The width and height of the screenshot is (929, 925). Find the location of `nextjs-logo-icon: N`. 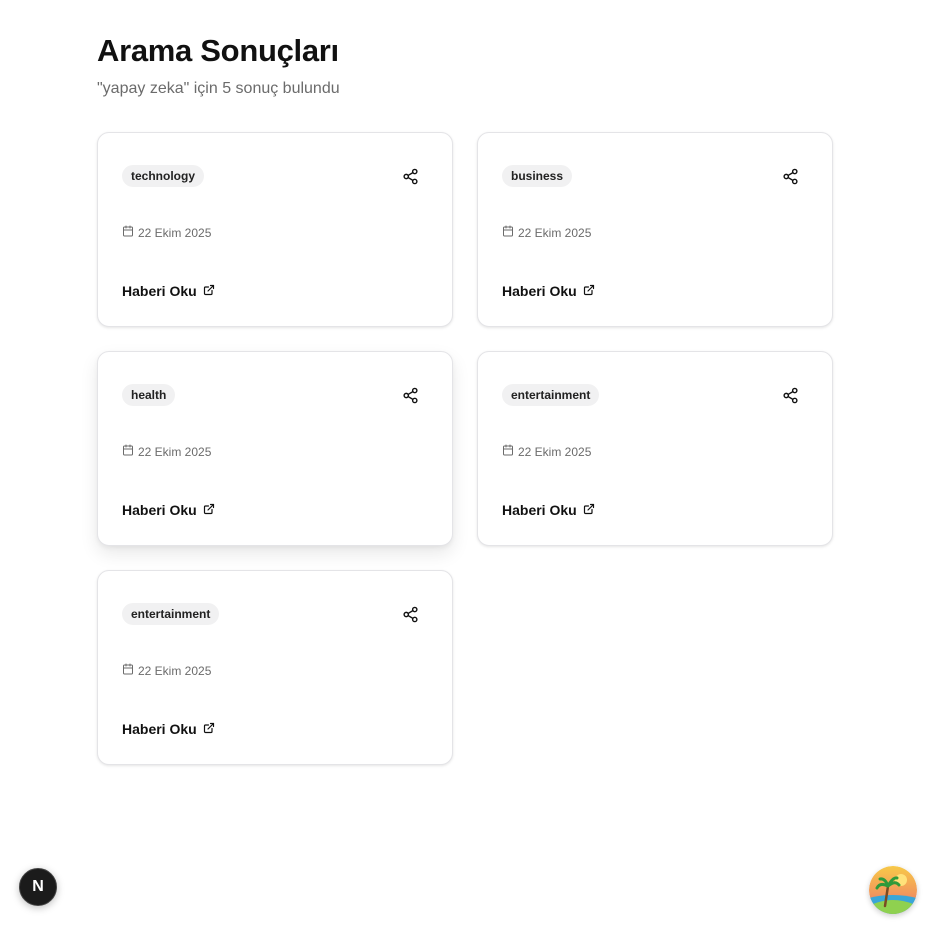

nextjs-logo-icon: N is located at coordinates (38, 886).